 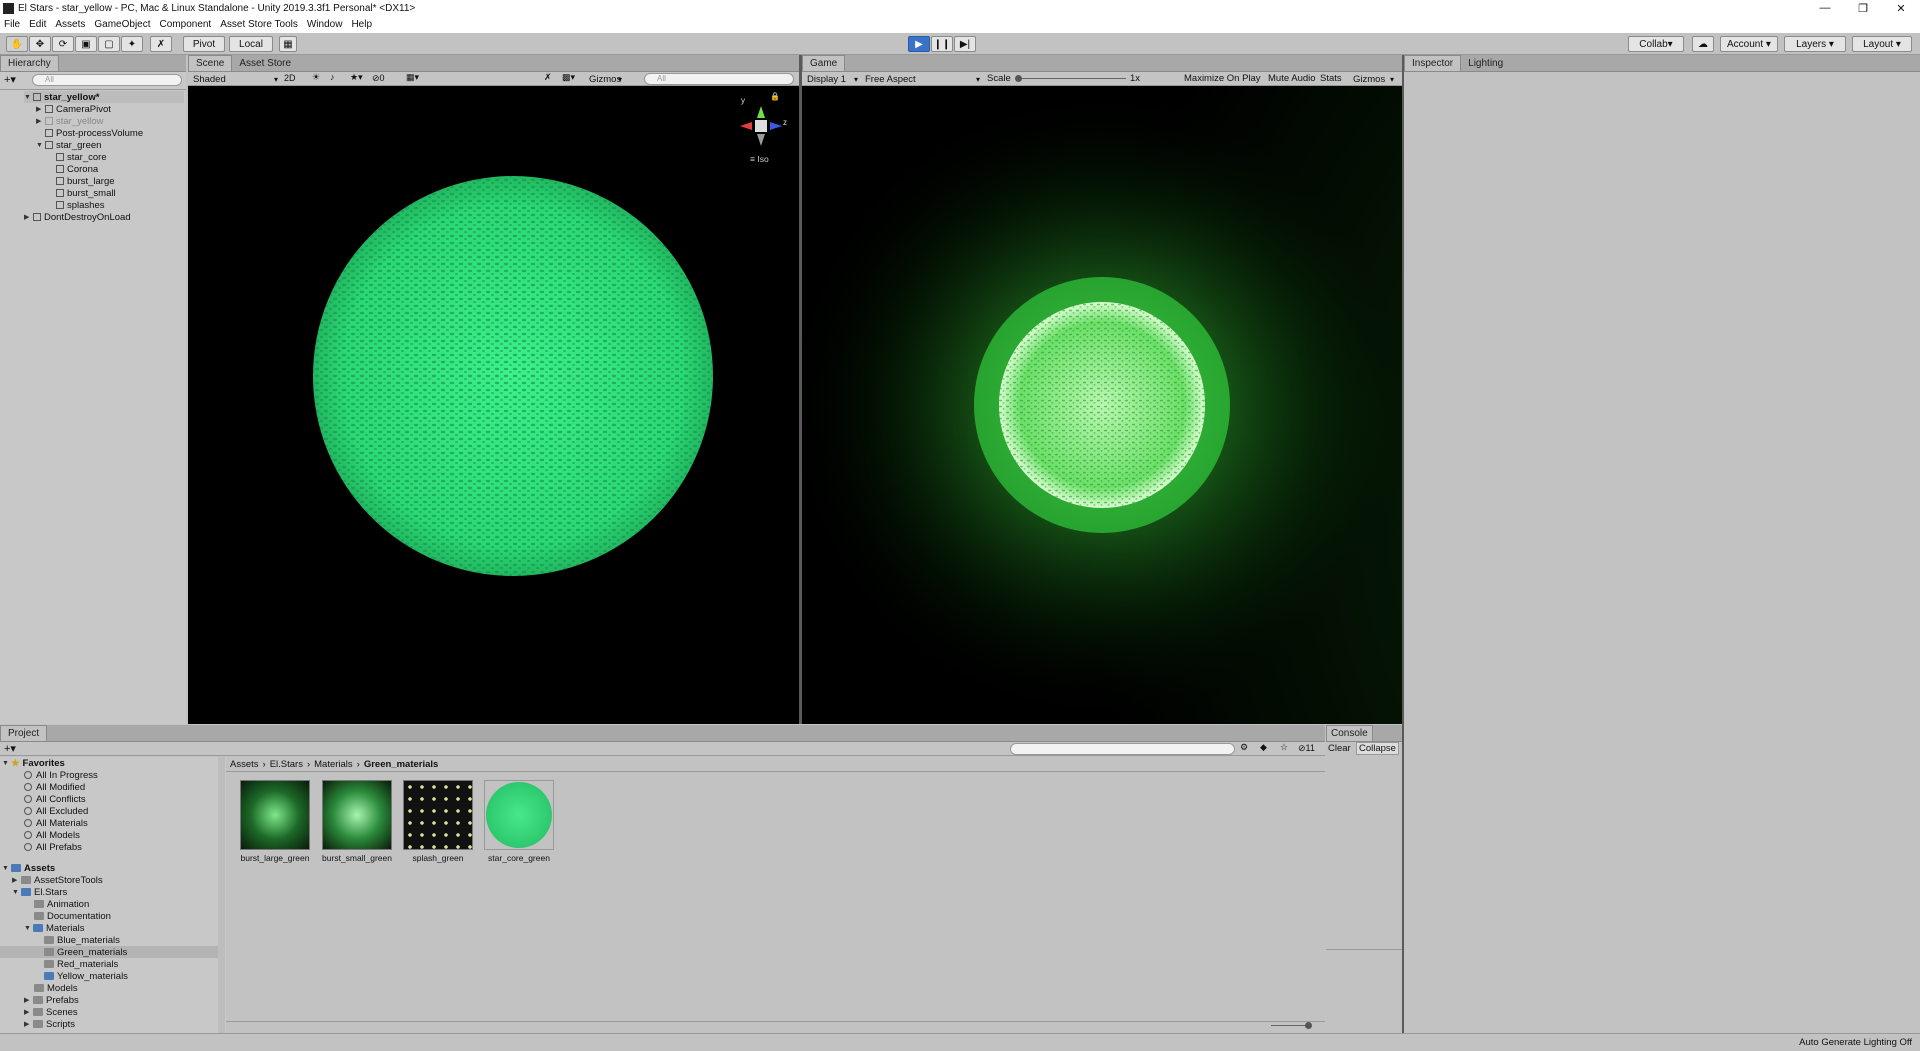 What do you see at coordinates (86, 193) in the screenshot?
I see `hierarchy-item-burst-small: burst_small` at bounding box center [86, 193].